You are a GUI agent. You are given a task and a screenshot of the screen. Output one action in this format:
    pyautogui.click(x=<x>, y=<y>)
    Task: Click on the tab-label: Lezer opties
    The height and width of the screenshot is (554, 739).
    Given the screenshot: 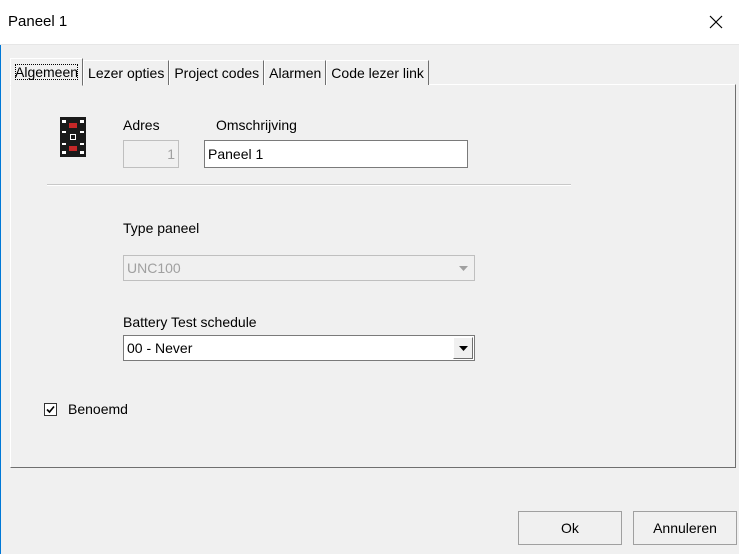 What is the action you would take?
    pyautogui.click(x=126, y=73)
    